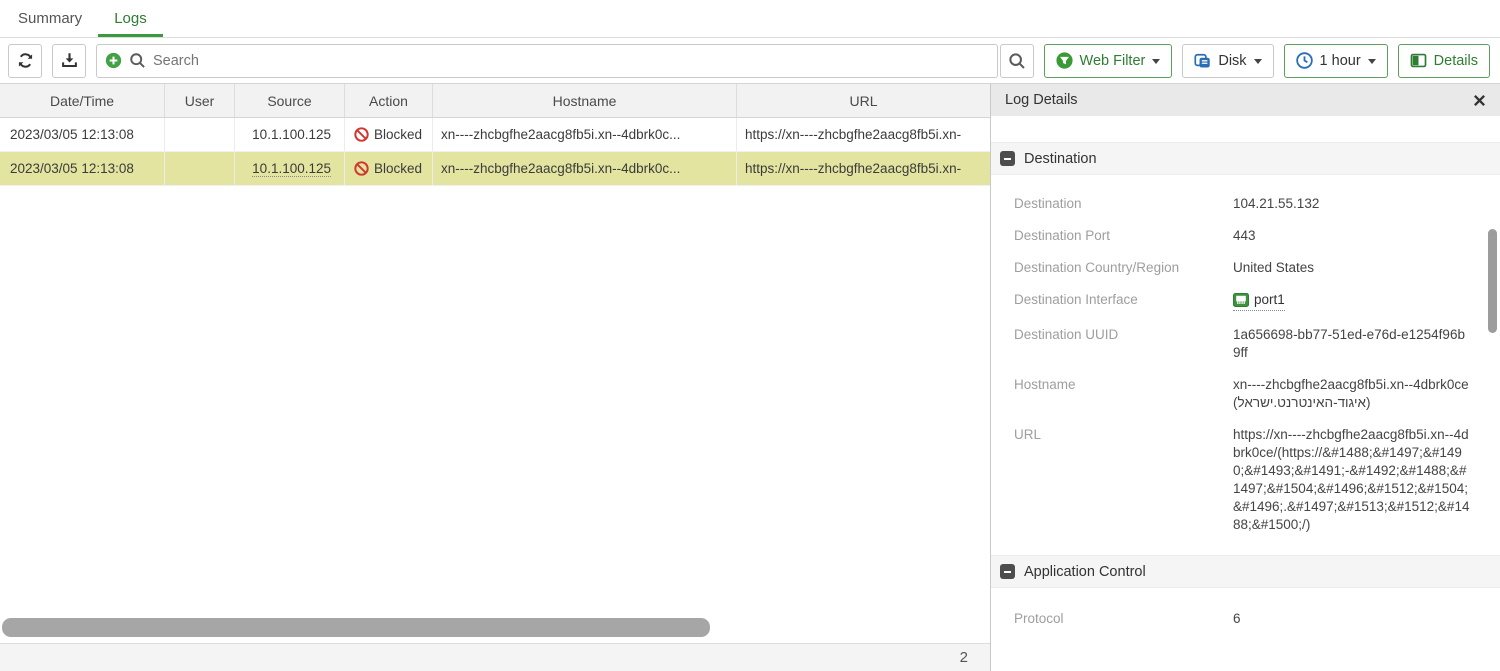 The height and width of the screenshot is (671, 1500). Describe the element at coordinates (1245, 571) in the screenshot. I see `section-header-application-control: Application Control` at that location.